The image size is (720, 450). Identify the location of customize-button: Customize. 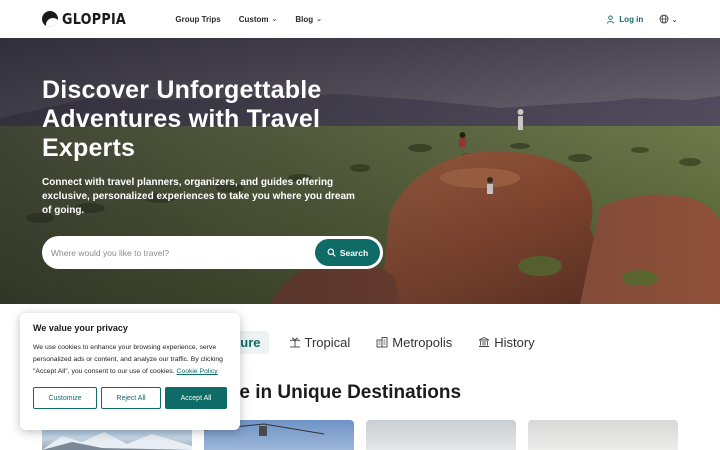
(65, 398).